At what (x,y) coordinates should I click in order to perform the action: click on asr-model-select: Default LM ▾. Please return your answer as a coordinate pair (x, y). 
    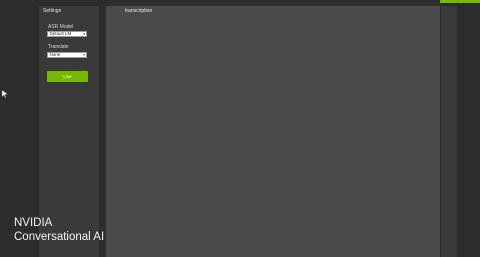
    Looking at the image, I should click on (67, 34).